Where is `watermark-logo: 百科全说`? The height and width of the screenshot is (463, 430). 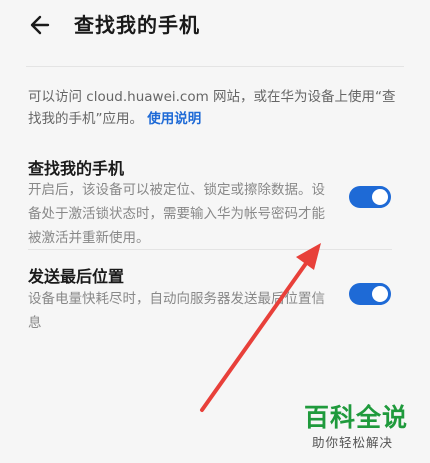
watermark-logo: 百科全说 is located at coordinates (356, 417).